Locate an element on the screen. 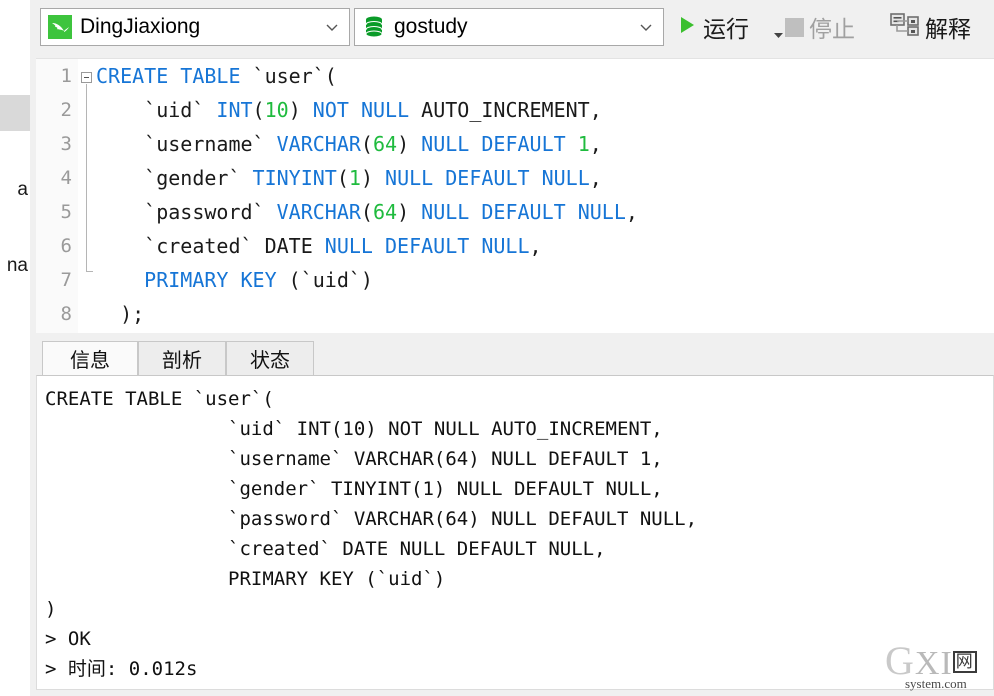 This screenshot has height=696, width=994. code-line: `created` DATE NULL DEFAULT NULL, is located at coordinates (545, 246).